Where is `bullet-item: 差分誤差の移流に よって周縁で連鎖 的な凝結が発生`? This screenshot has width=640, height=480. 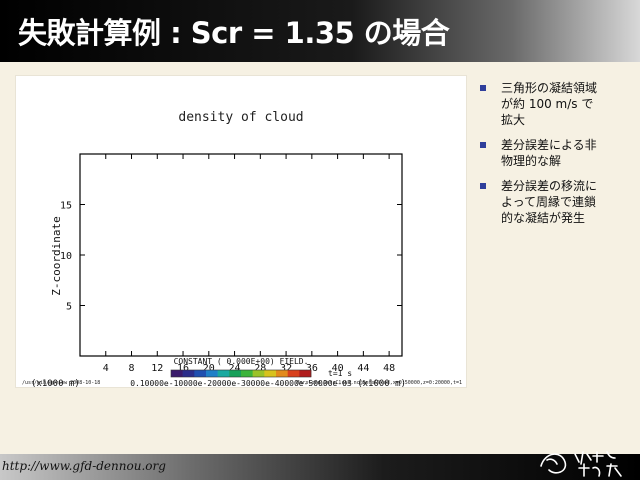
bullet-item: 差分誤差の移流に よって周縁で連鎖 的な凝結が発生 is located at coordinates (553, 202).